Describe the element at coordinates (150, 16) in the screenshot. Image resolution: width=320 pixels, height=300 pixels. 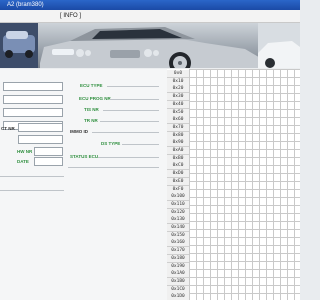
I see `menu-bar: [ INFO ]` at that location.